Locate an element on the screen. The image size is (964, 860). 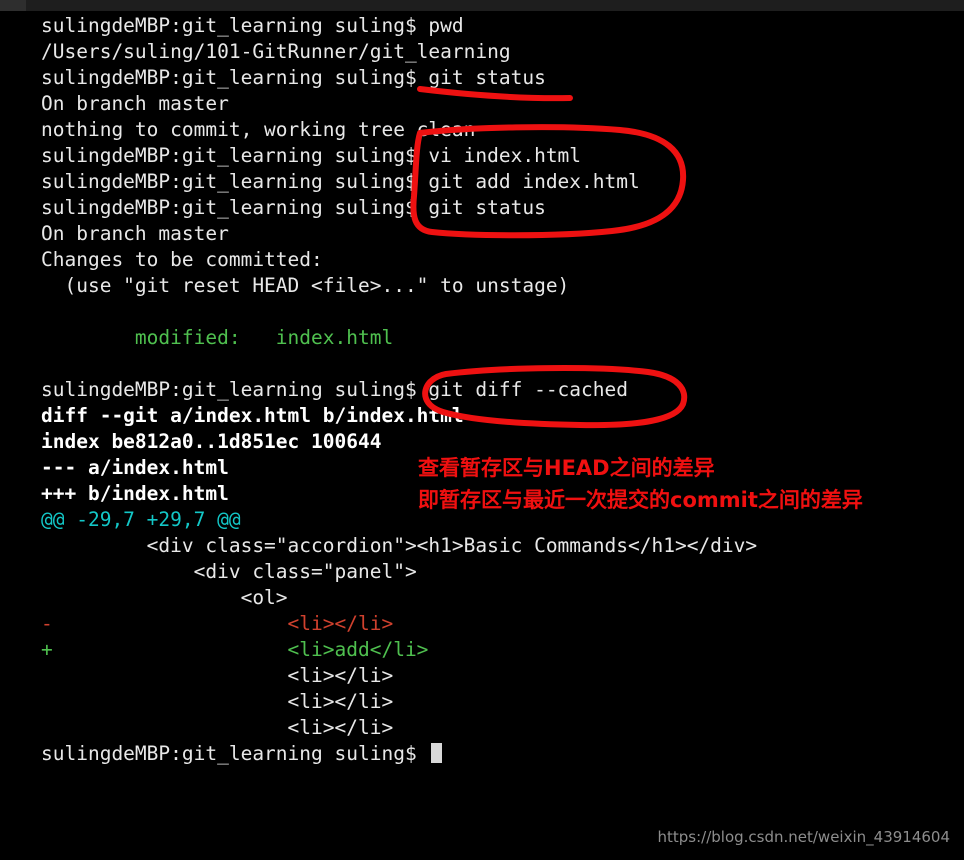
terminal-line: sulingdeMBP:git_learning suling$ pwd is located at coordinates (252, 25).